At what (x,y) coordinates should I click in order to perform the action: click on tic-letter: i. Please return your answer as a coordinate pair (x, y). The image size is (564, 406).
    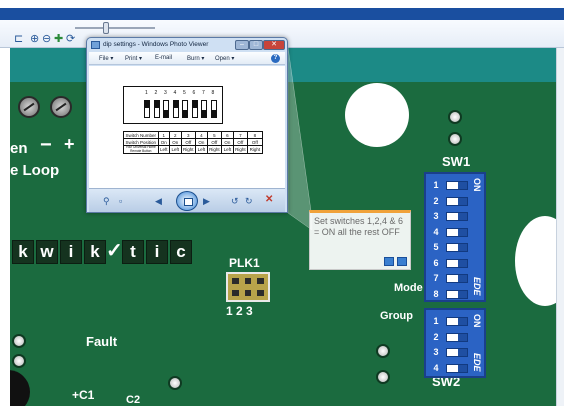
    Looking at the image, I should click on (157, 252).